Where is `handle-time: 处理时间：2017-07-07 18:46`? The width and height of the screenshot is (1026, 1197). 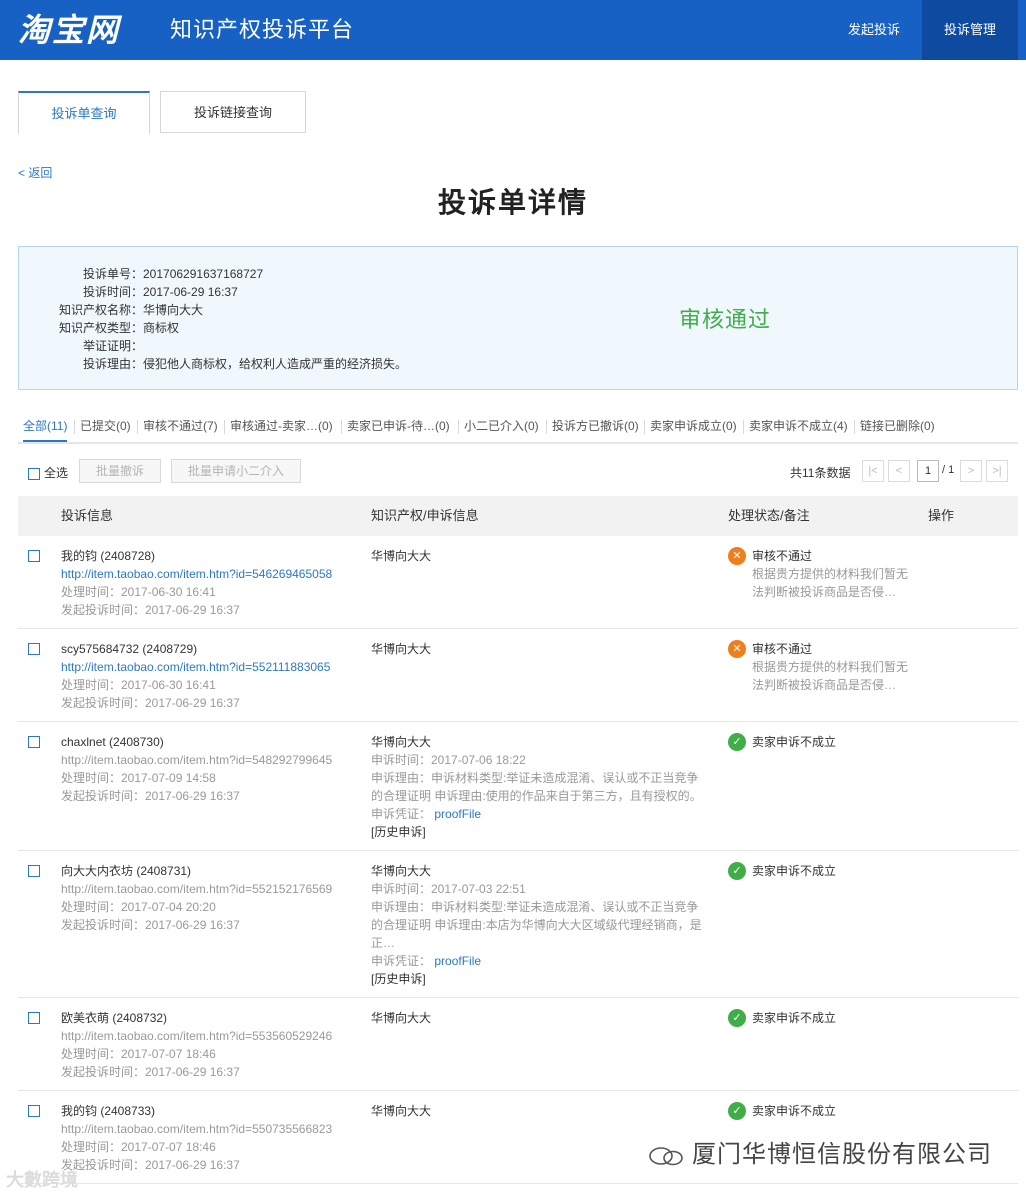
handle-time: 处理时间：2017-07-07 18:46 is located at coordinates (138, 1147).